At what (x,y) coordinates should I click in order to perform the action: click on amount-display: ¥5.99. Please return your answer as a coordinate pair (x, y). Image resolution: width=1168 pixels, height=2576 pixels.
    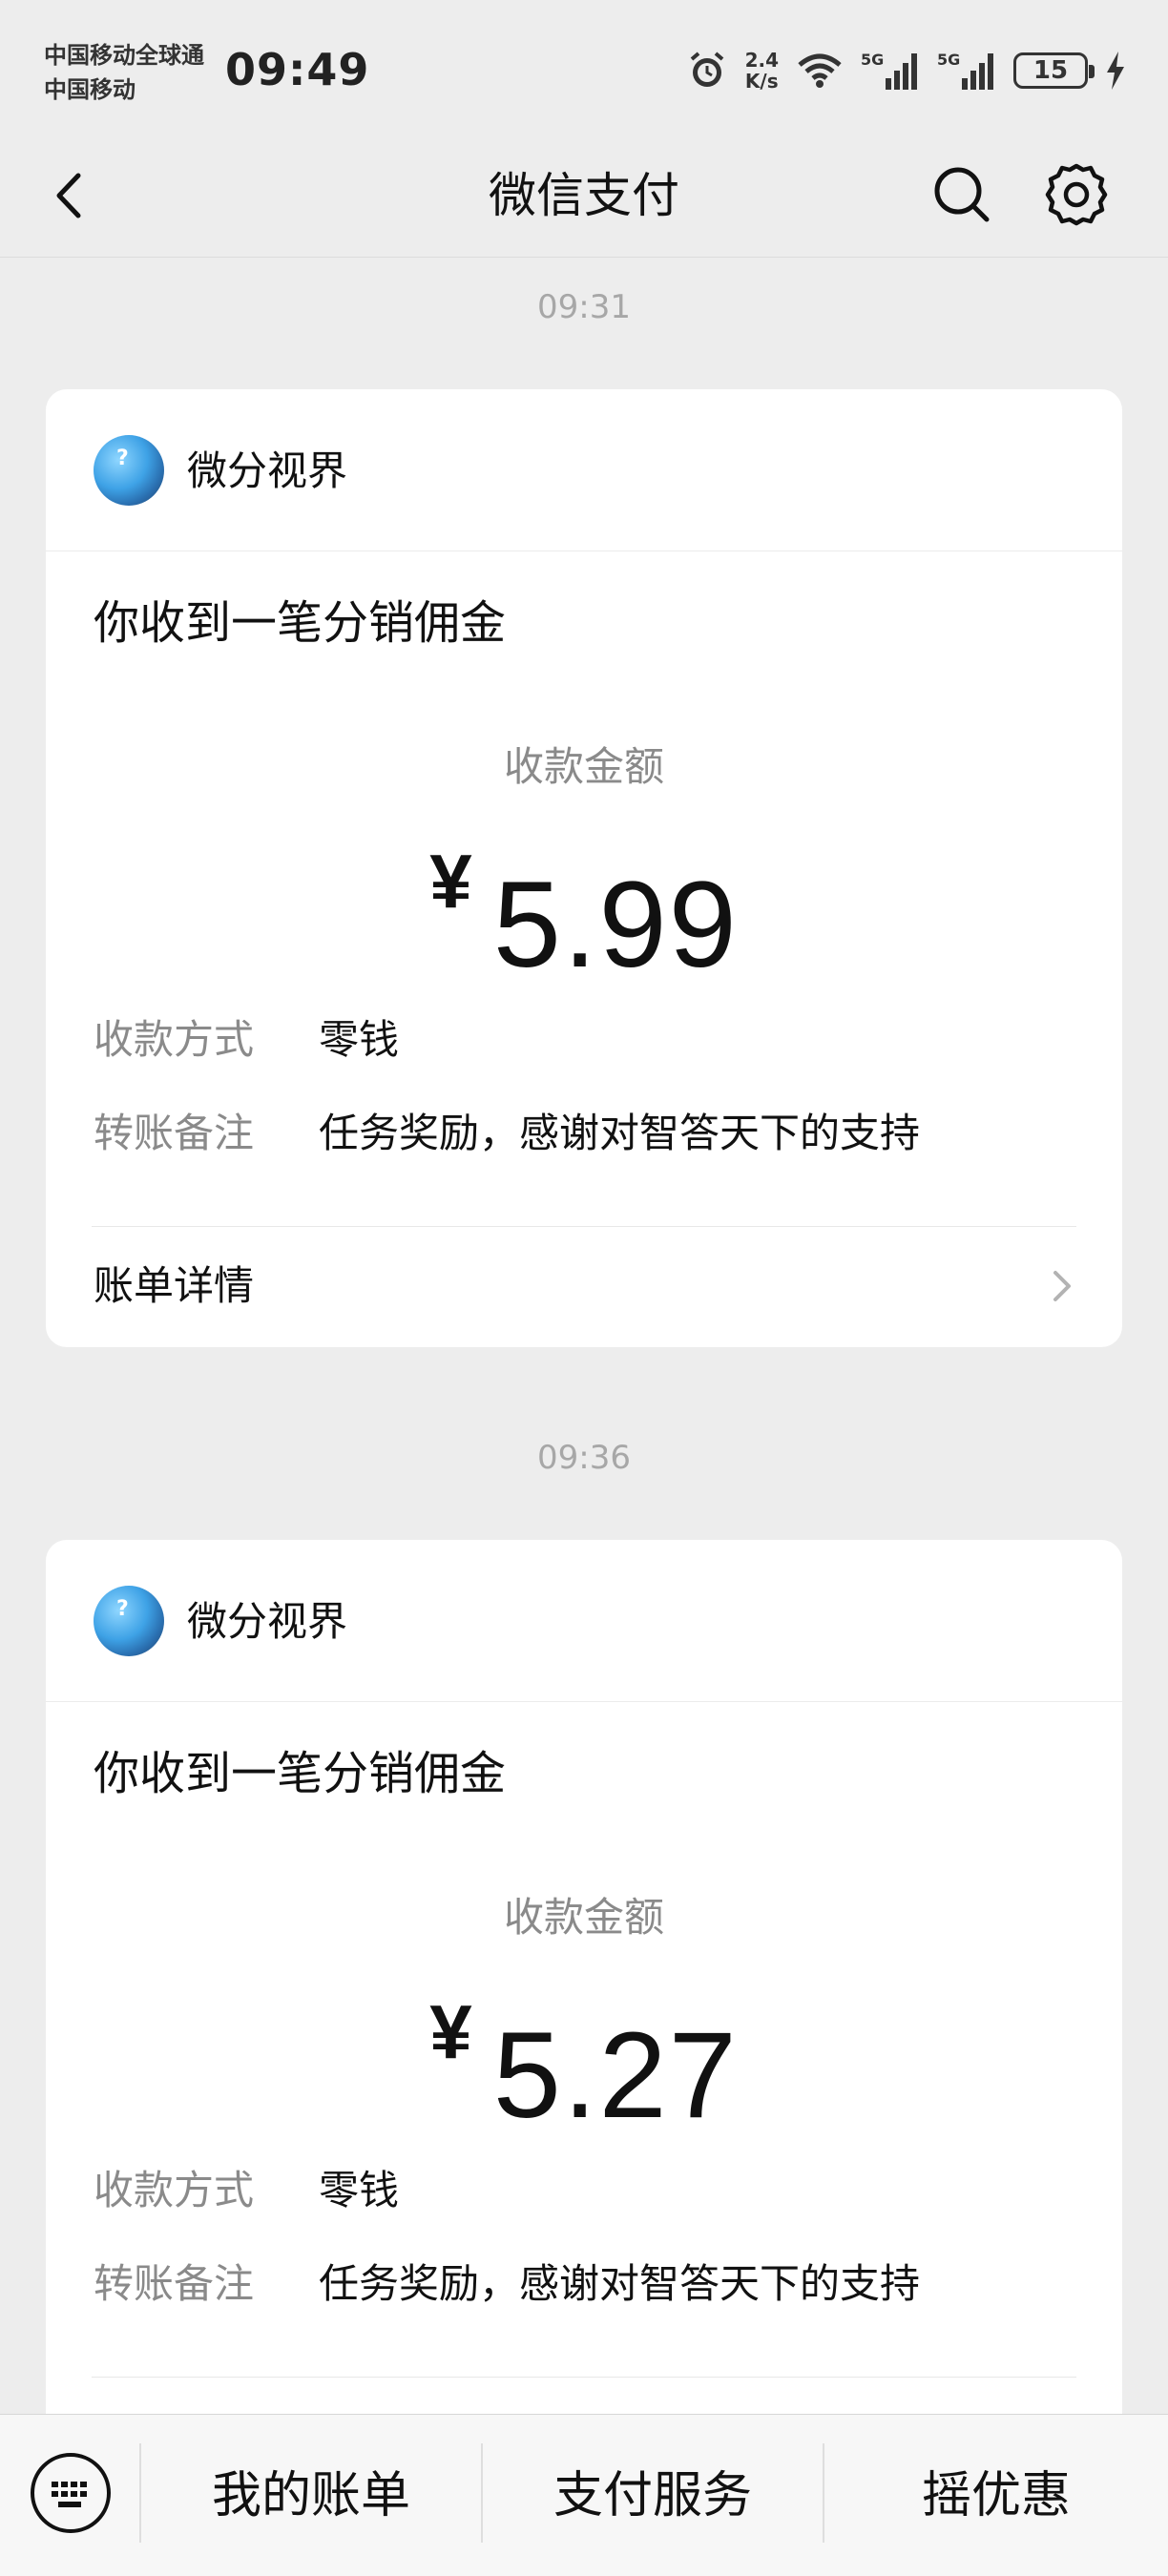
    Looking at the image, I should click on (584, 916).